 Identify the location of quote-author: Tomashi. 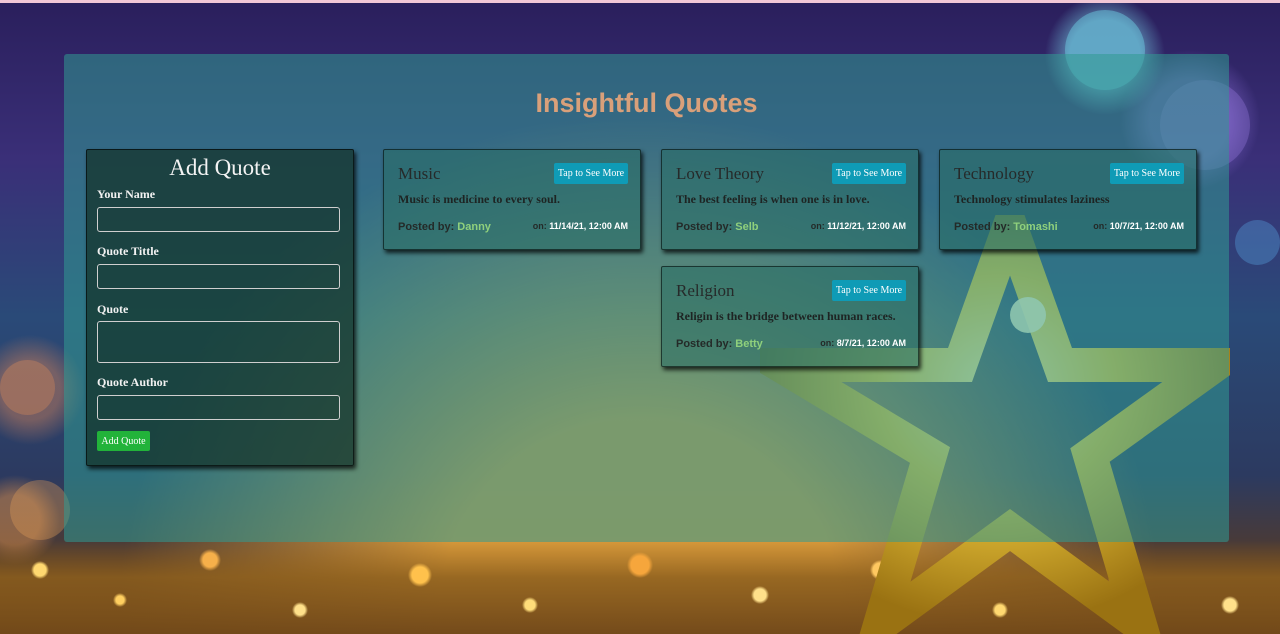
(1035, 227).